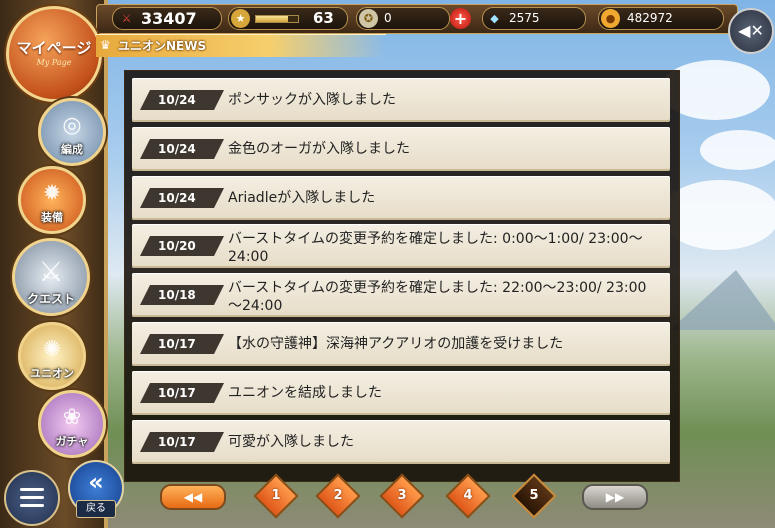 Image resolution: width=775 pixels, height=528 pixels. I want to click on gold-display: ● 482972, so click(661, 18).